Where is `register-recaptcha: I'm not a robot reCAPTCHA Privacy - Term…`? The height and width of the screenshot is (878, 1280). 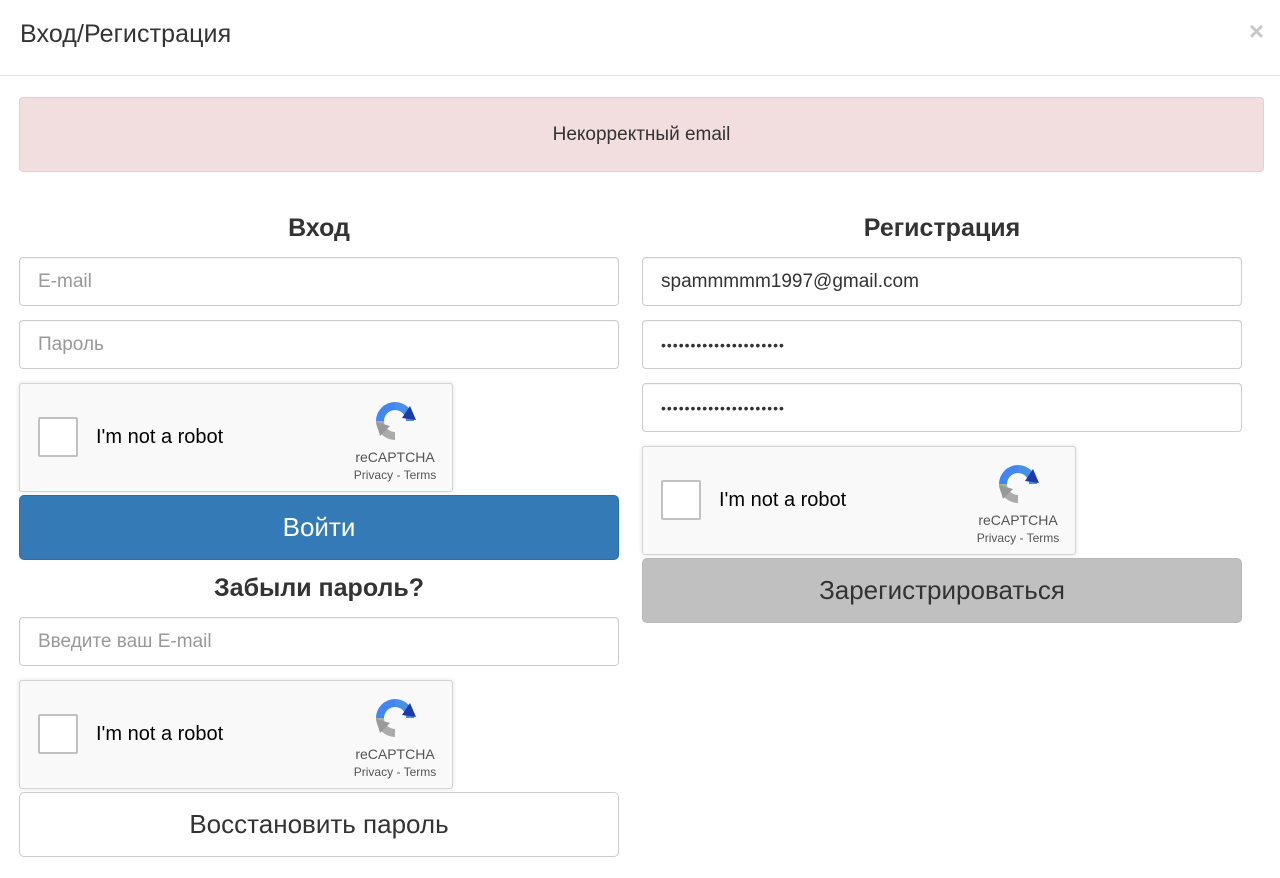 register-recaptcha: I'm not a robot reCAPTCHA Privacy - Term… is located at coordinates (859, 500).